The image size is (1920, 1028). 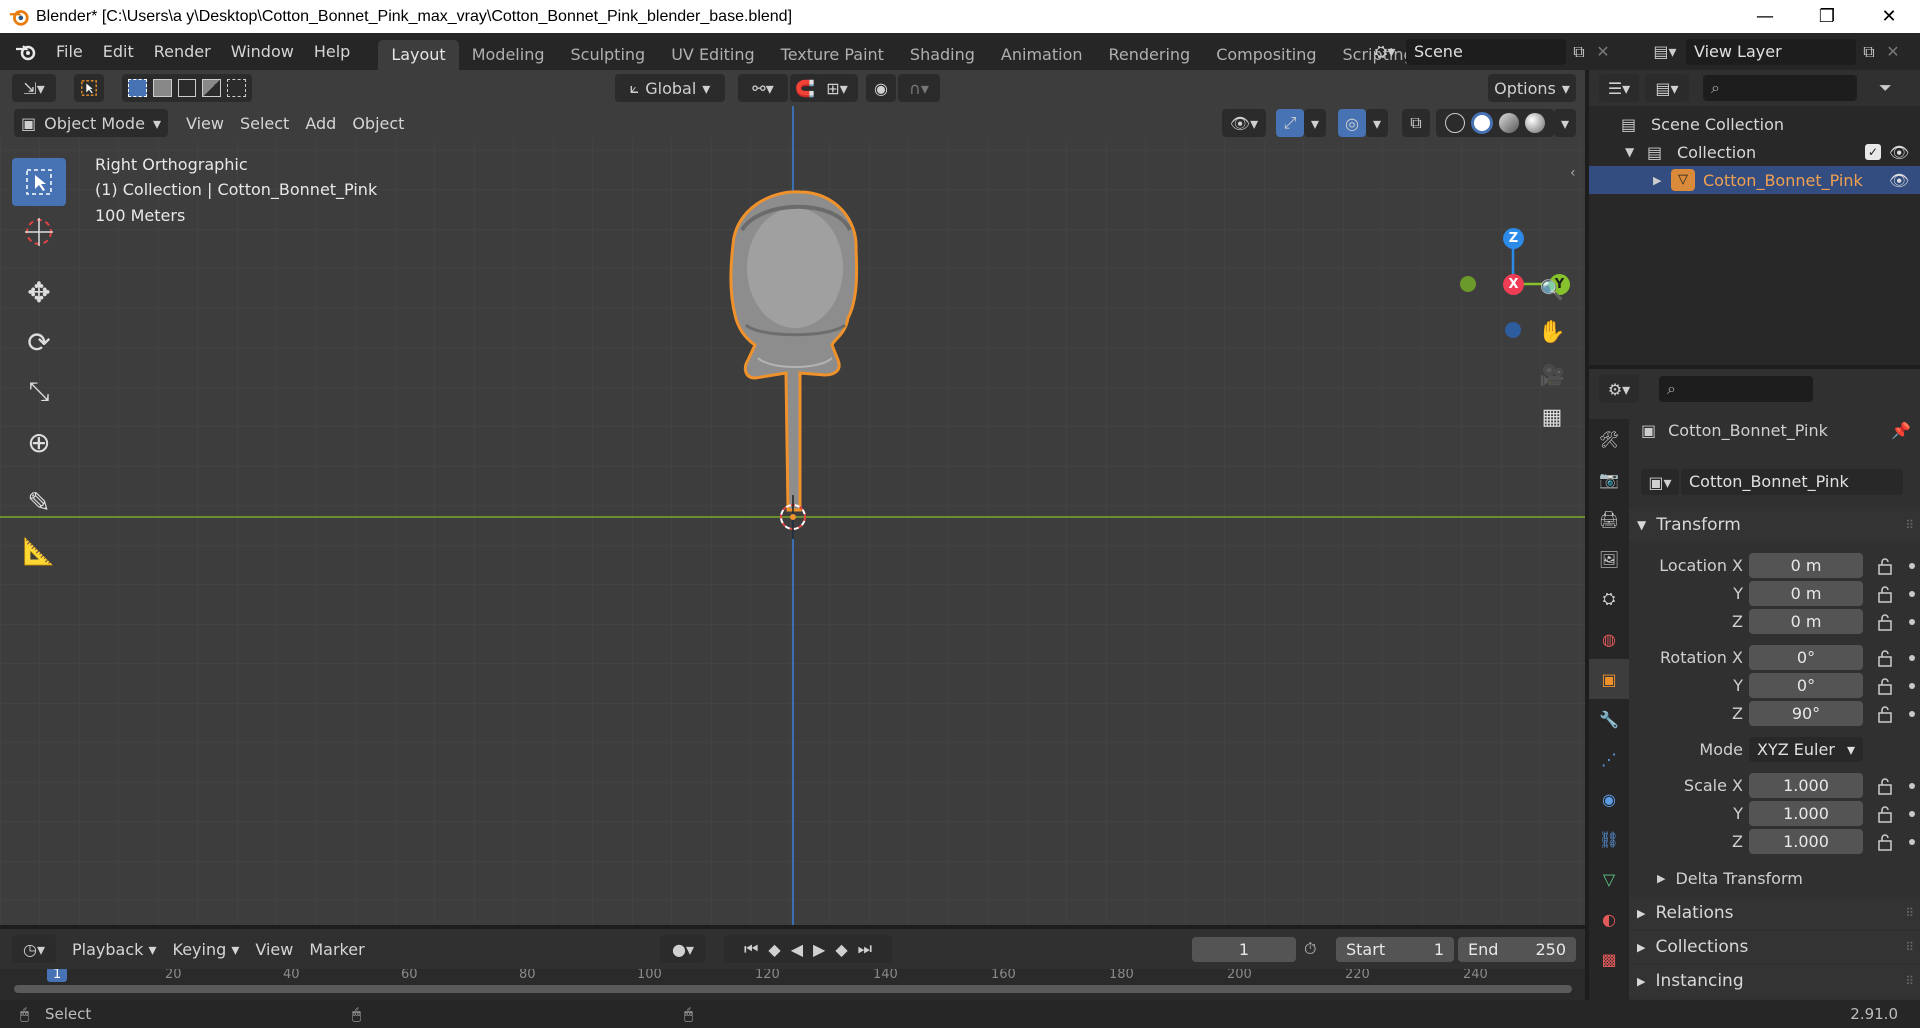 What do you see at coordinates (118, 51) in the screenshot?
I see `menu-edit: Edit` at bounding box center [118, 51].